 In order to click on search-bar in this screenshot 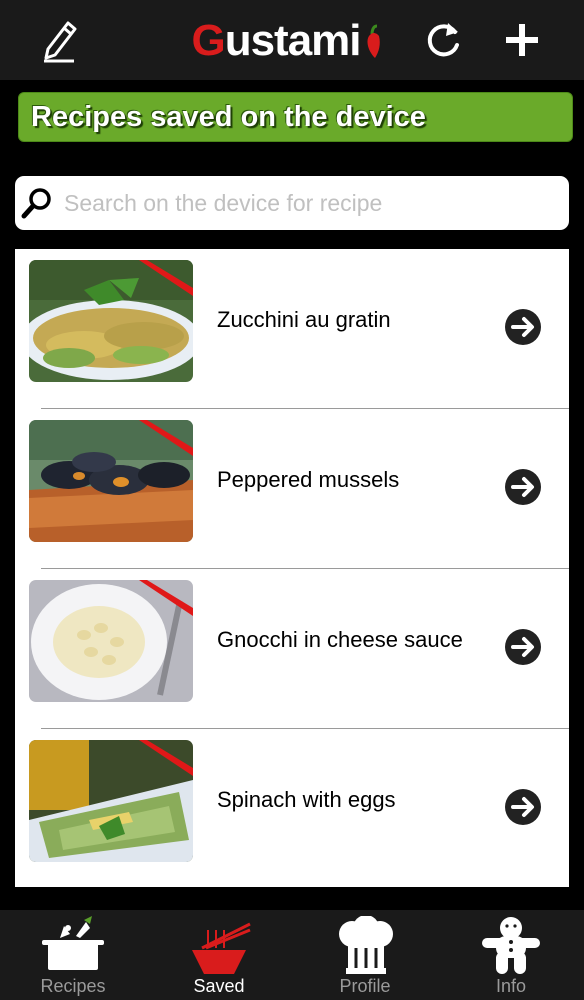, I will do `click(292, 203)`.